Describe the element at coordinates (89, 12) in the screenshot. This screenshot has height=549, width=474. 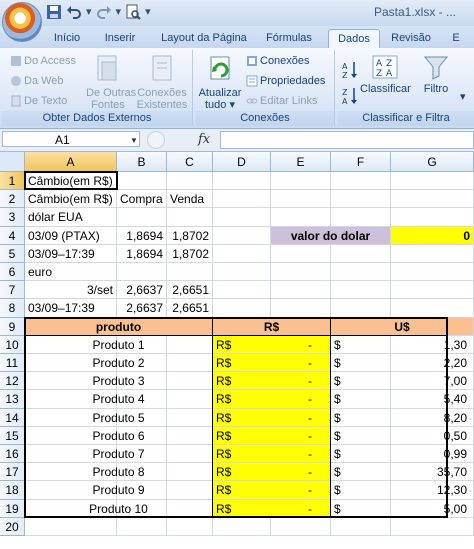
I see `undo-dropdown-icon: ▾` at that location.